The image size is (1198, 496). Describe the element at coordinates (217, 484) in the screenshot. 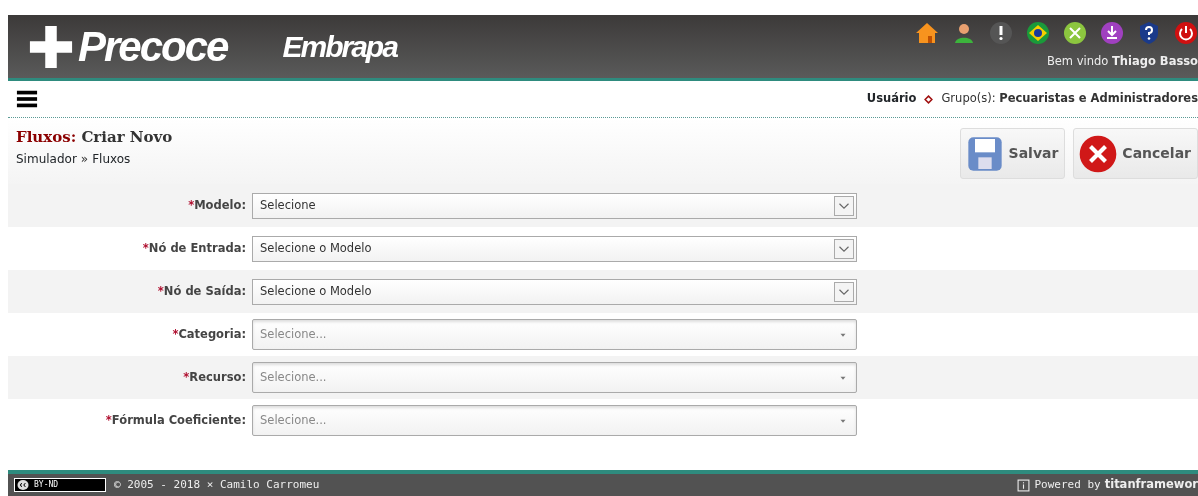

I see `copyright-text: © 2005 - 2018 × Camilo Carromeu` at that location.